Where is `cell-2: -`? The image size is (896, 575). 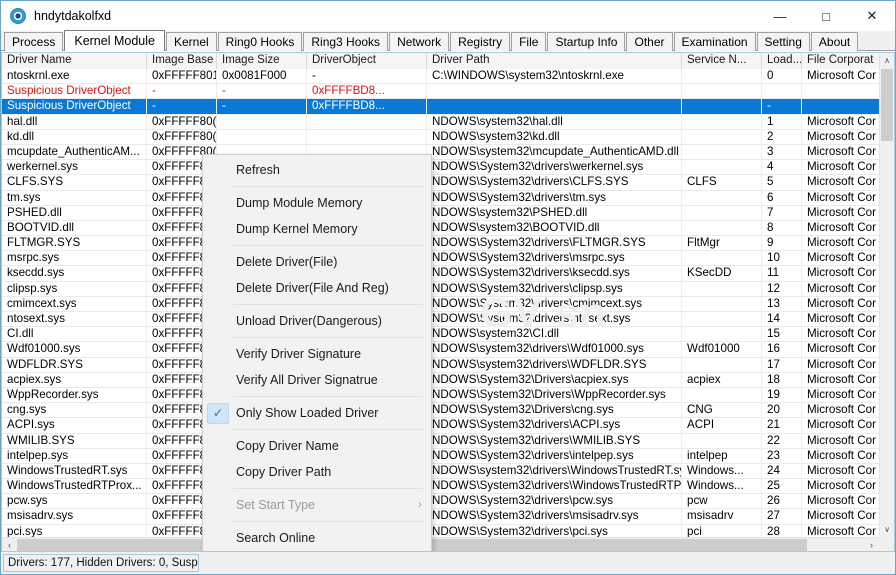
cell-2: - is located at coordinates (262, 92).